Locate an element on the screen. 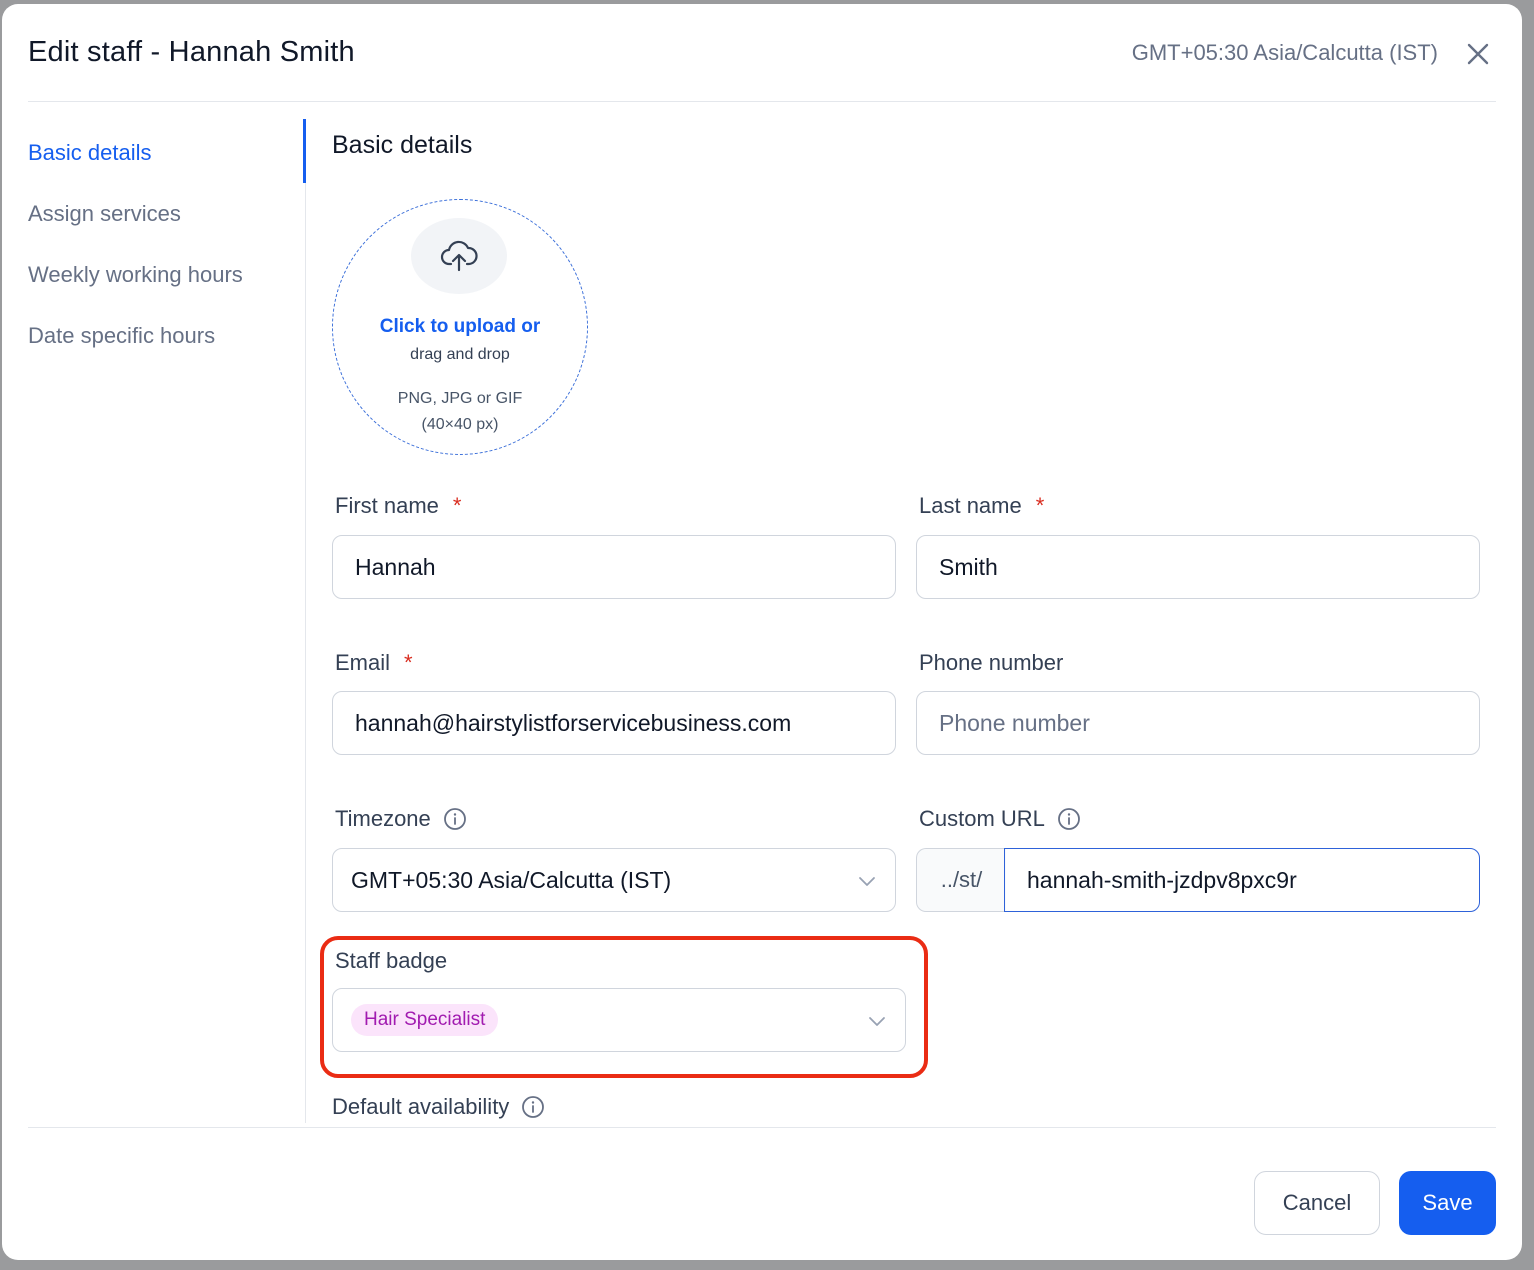 This screenshot has width=1534, height=1270. timezone-label: Timezone is located at coordinates (401, 819).